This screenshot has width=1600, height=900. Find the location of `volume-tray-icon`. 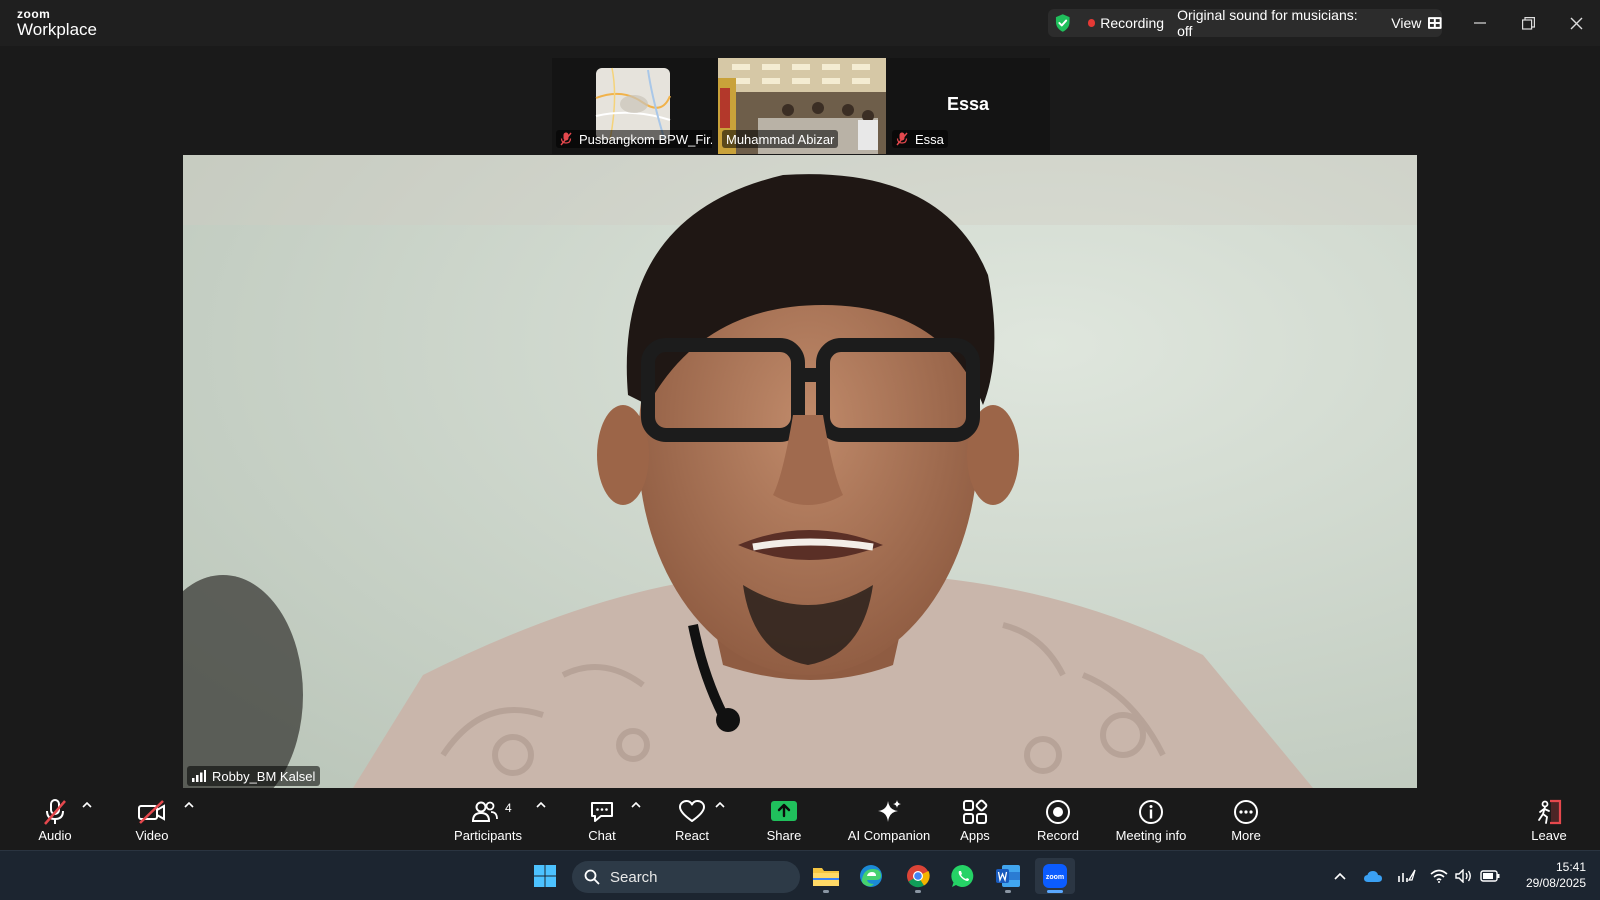

volume-tray-icon is located at coordinates (1464, 876).